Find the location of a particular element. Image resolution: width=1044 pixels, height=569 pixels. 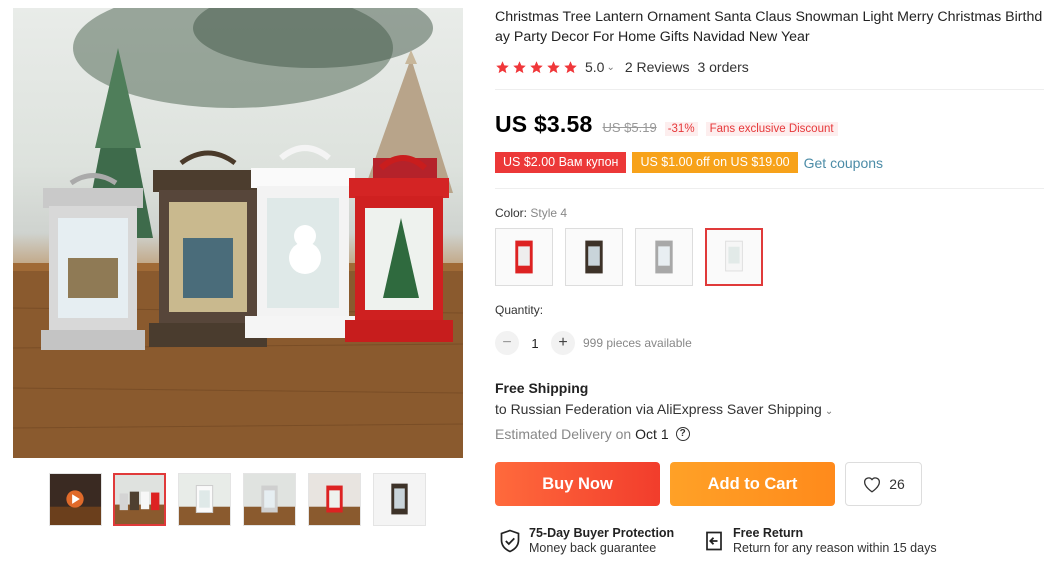

original-price: US $5.19 is located at coordinates (629, 127).